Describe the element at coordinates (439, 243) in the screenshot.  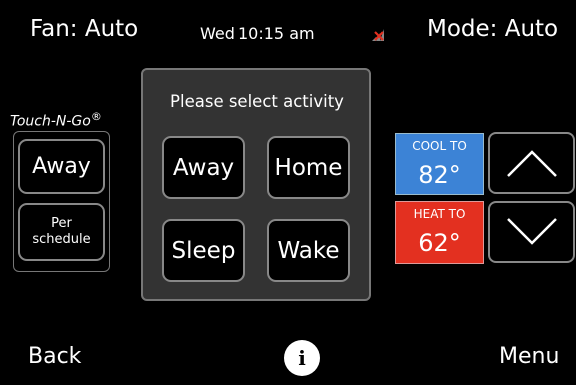
I see `heat-value: 62°` at that location.